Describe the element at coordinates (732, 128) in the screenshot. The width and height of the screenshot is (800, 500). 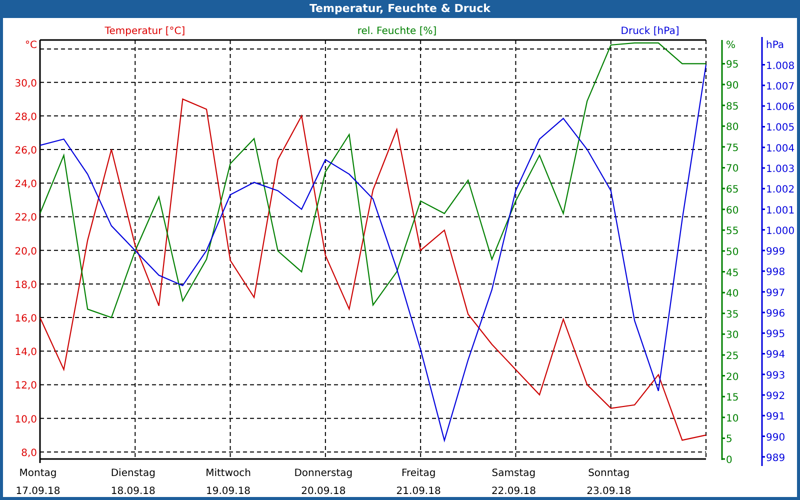
I see `axis-tick-label: 80` at that location.